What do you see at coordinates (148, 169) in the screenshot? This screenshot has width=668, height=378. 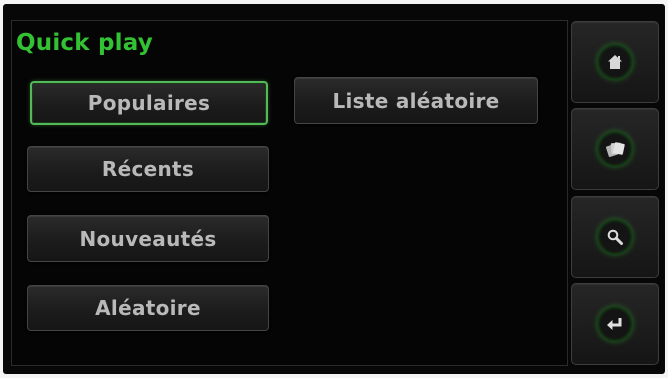 I see `recents-button: Récents` at bounding box center [148, 169].